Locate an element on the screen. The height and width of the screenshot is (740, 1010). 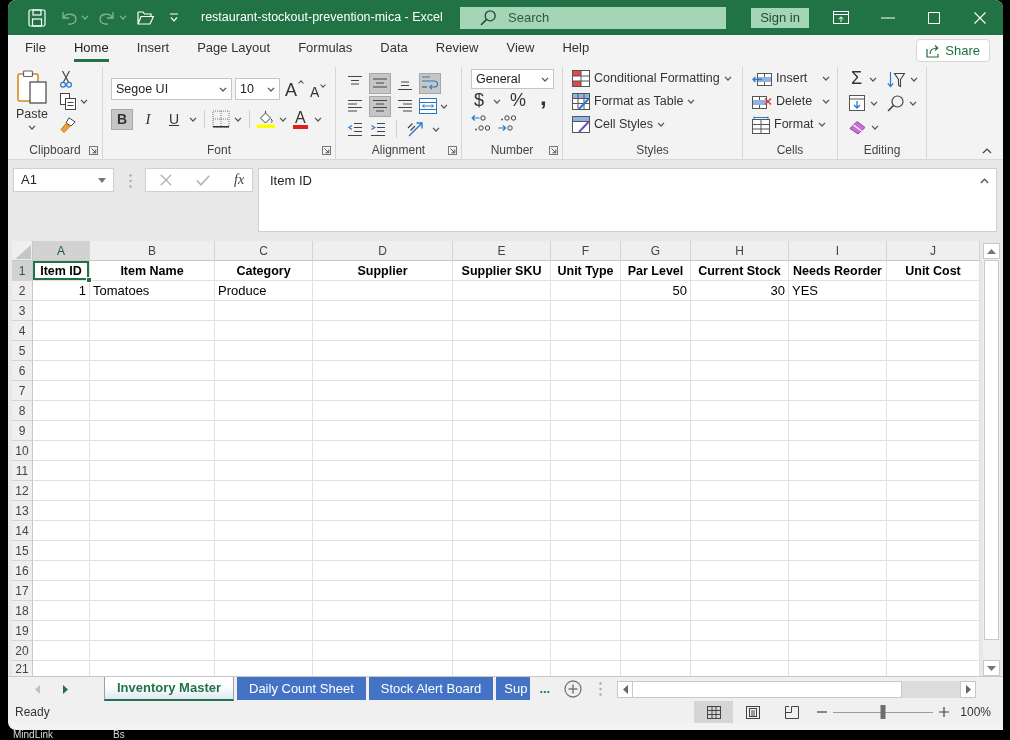
sheet-tab: Stock Alert Board is located at coordinates (431, 688).